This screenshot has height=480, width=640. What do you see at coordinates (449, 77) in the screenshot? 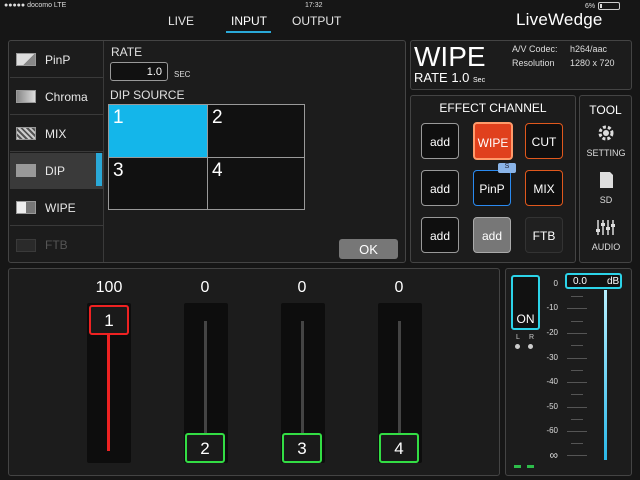
I see `current-rate: RATE 1.0 Sec` at bounding box center [449, 77].